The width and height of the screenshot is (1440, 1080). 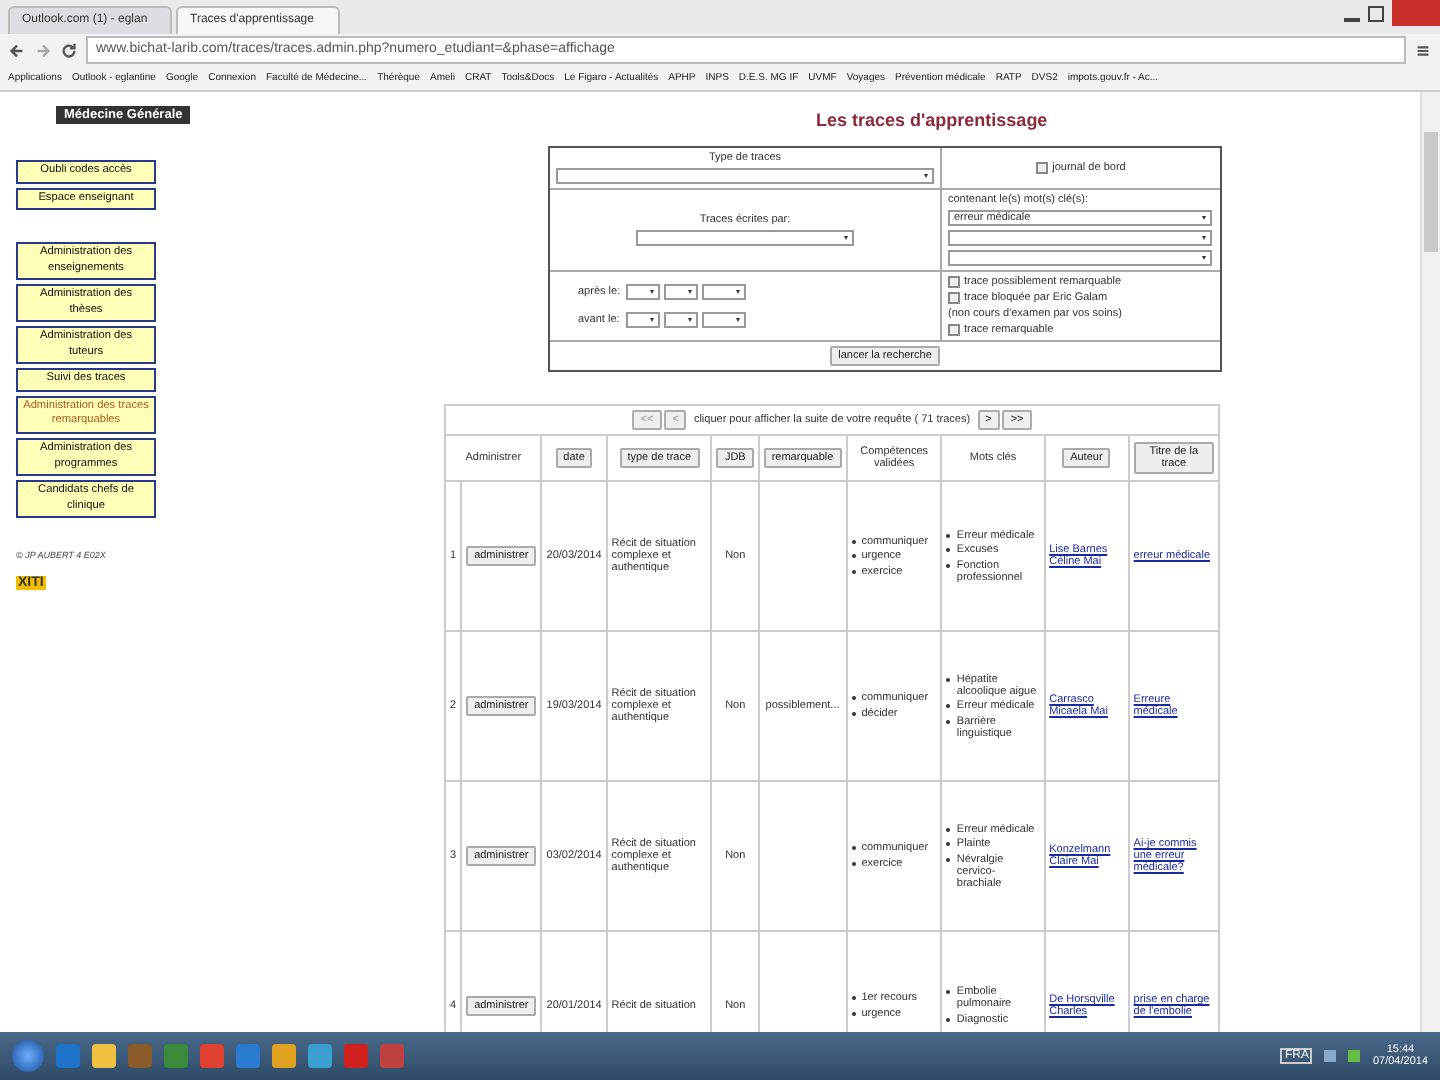 I want to click on forward-icon, so click(x=43, y=50).